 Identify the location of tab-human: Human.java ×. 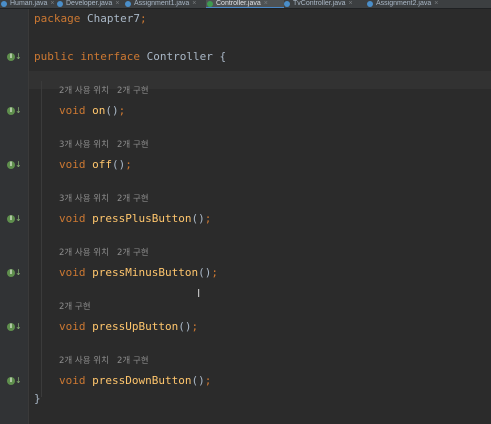
(28, 4).